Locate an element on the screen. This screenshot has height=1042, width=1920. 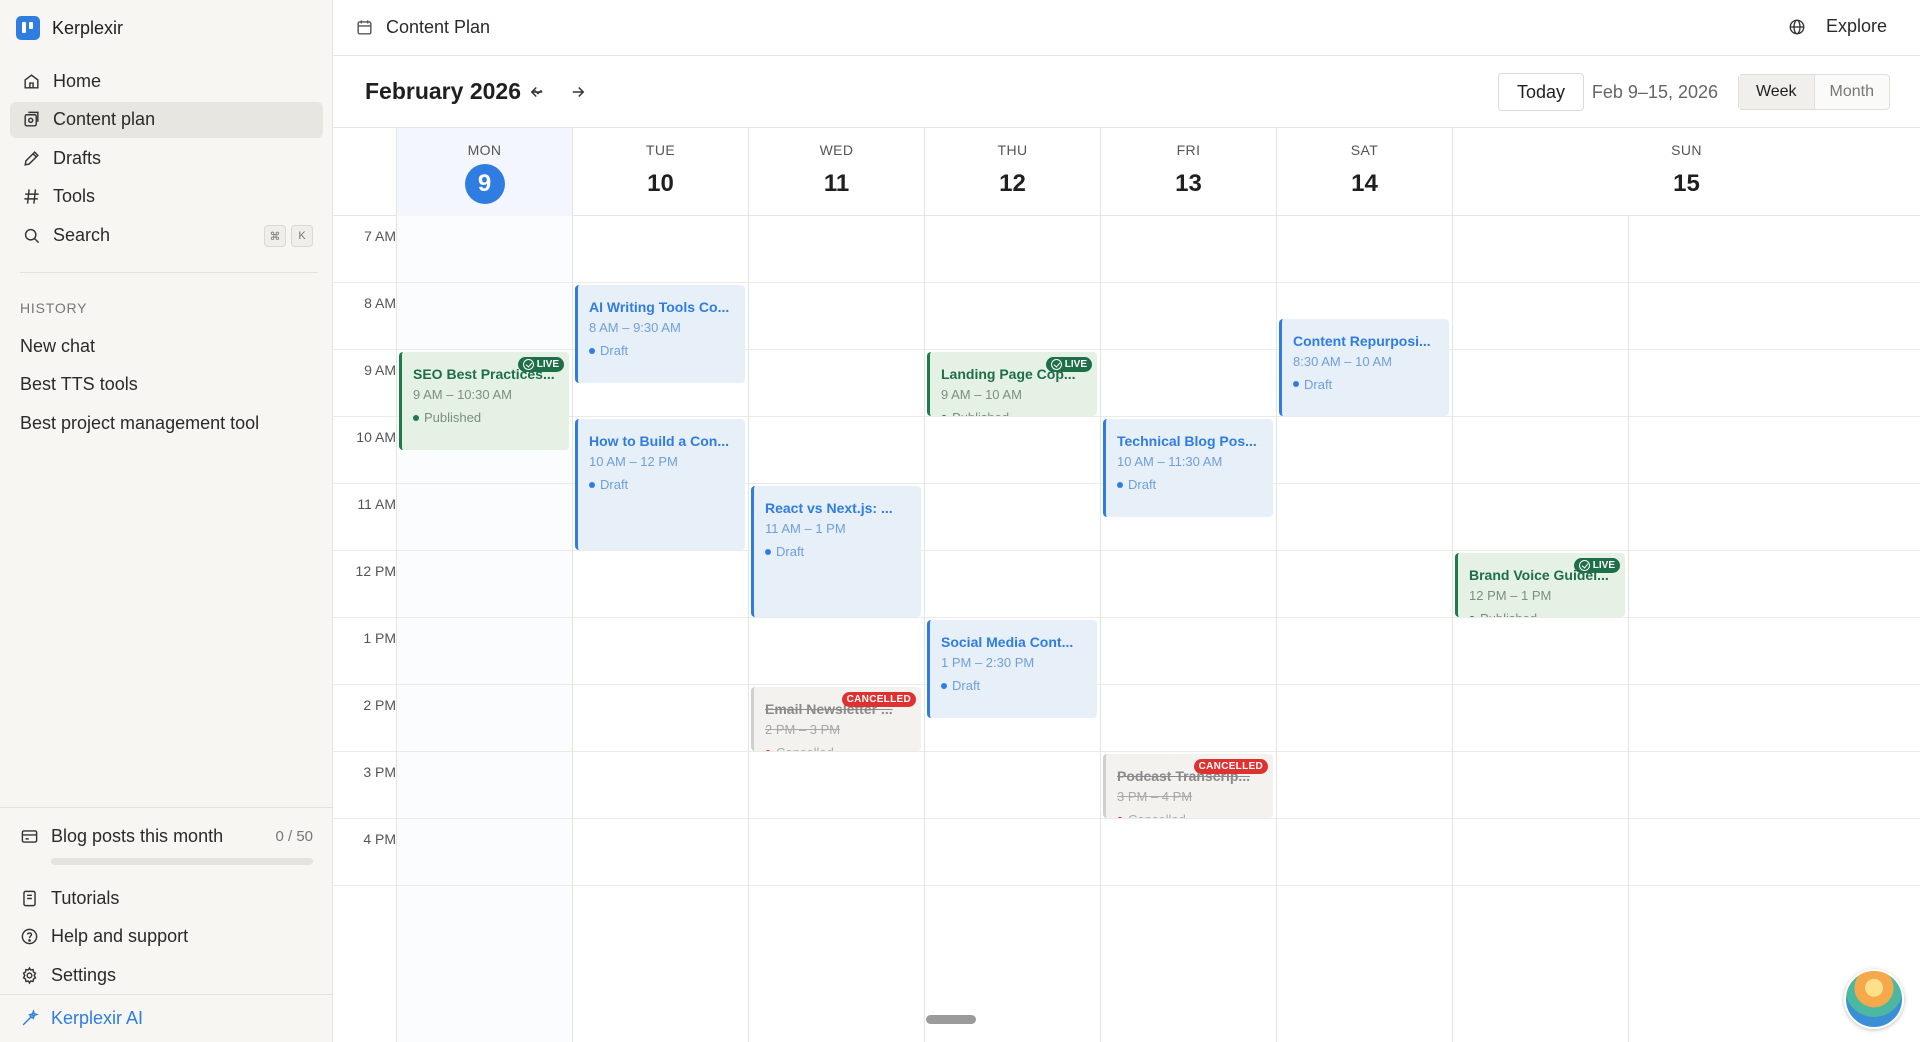
badge-label: CANCELLED is located at coordinates (1230, 766).